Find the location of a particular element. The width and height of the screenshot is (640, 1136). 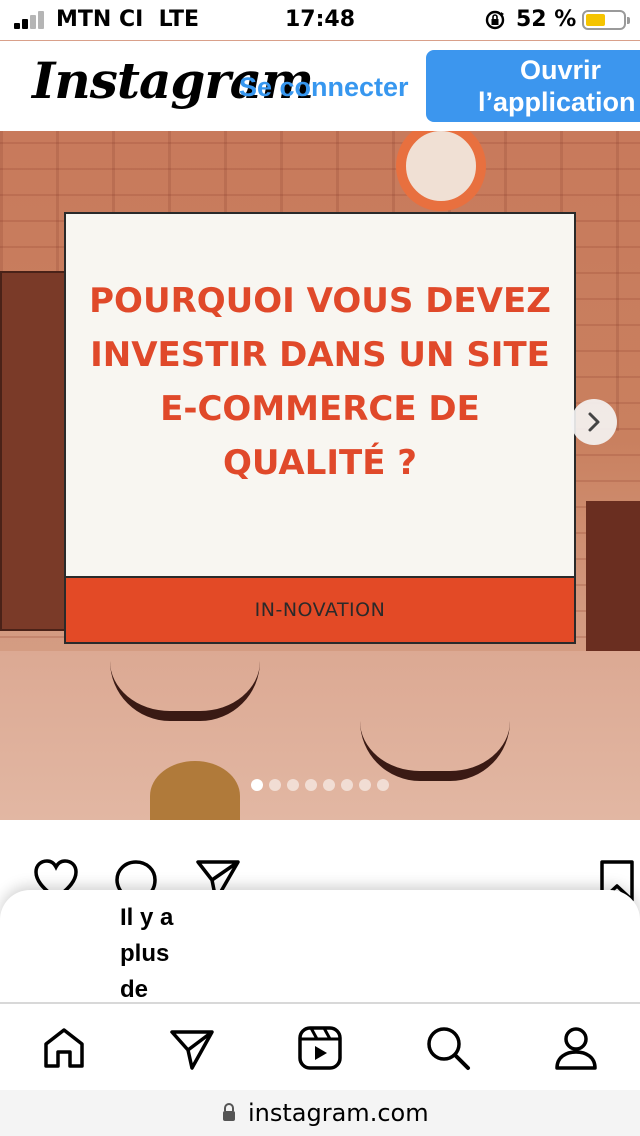

bottom-tab-bar is located at coordinates (320, 1047).